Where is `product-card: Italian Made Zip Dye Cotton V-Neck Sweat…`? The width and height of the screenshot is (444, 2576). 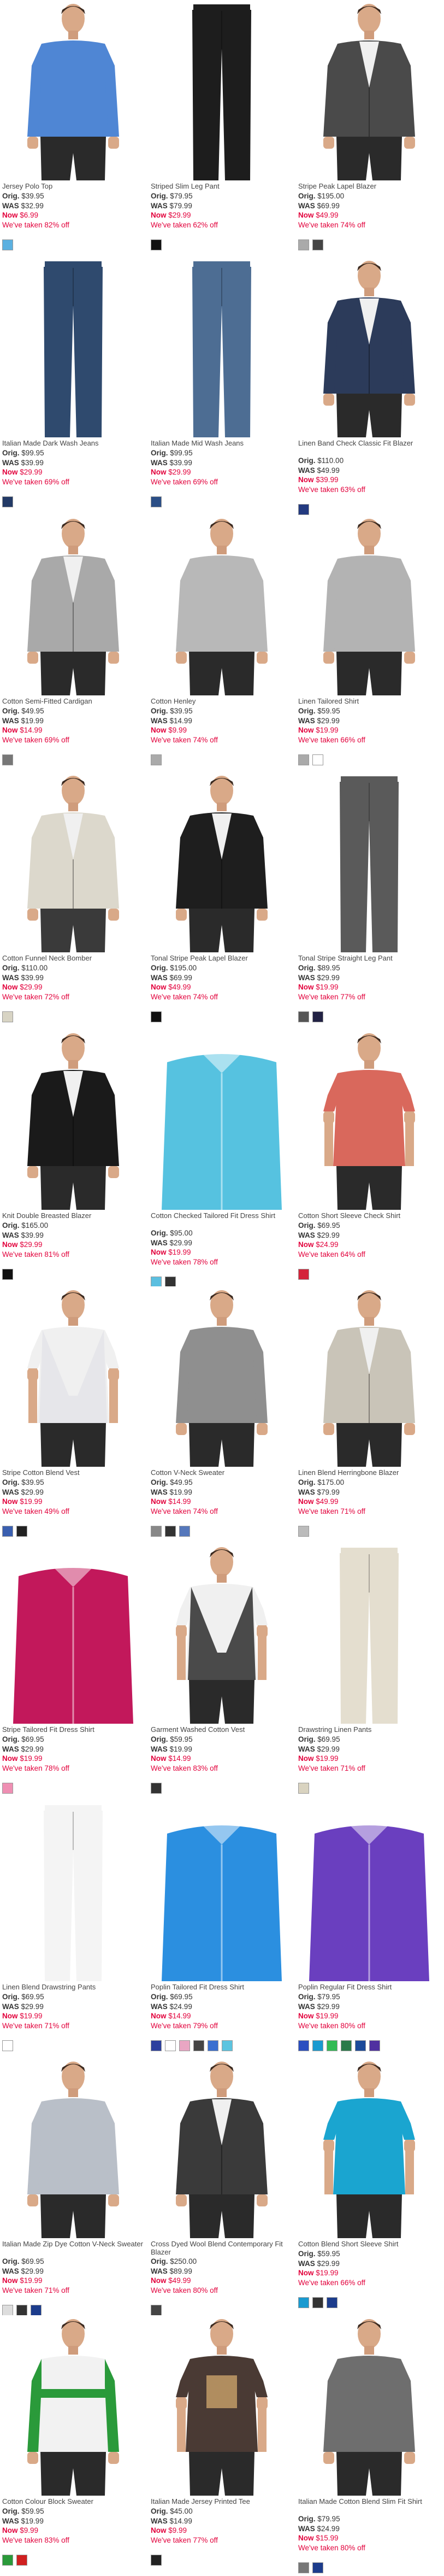 product-card: Italian Made Zip Dye Cotton V-Neck Sweat… is located at coordinates (73, 2187).